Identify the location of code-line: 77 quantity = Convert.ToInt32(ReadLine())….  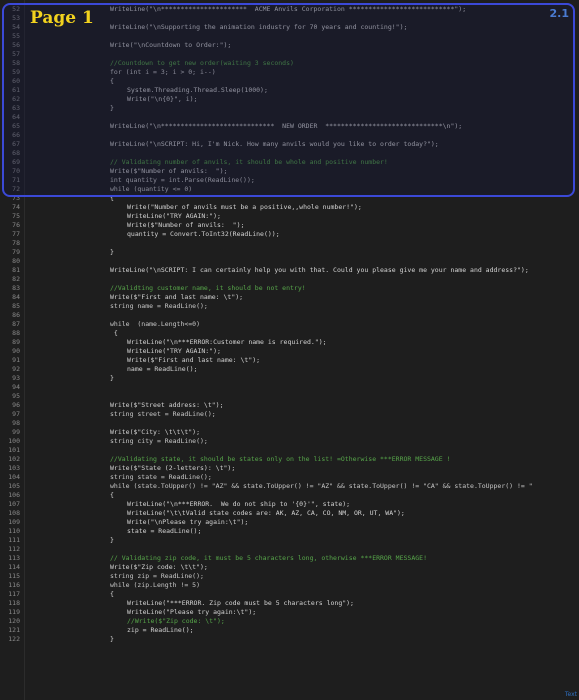
(289, 234).